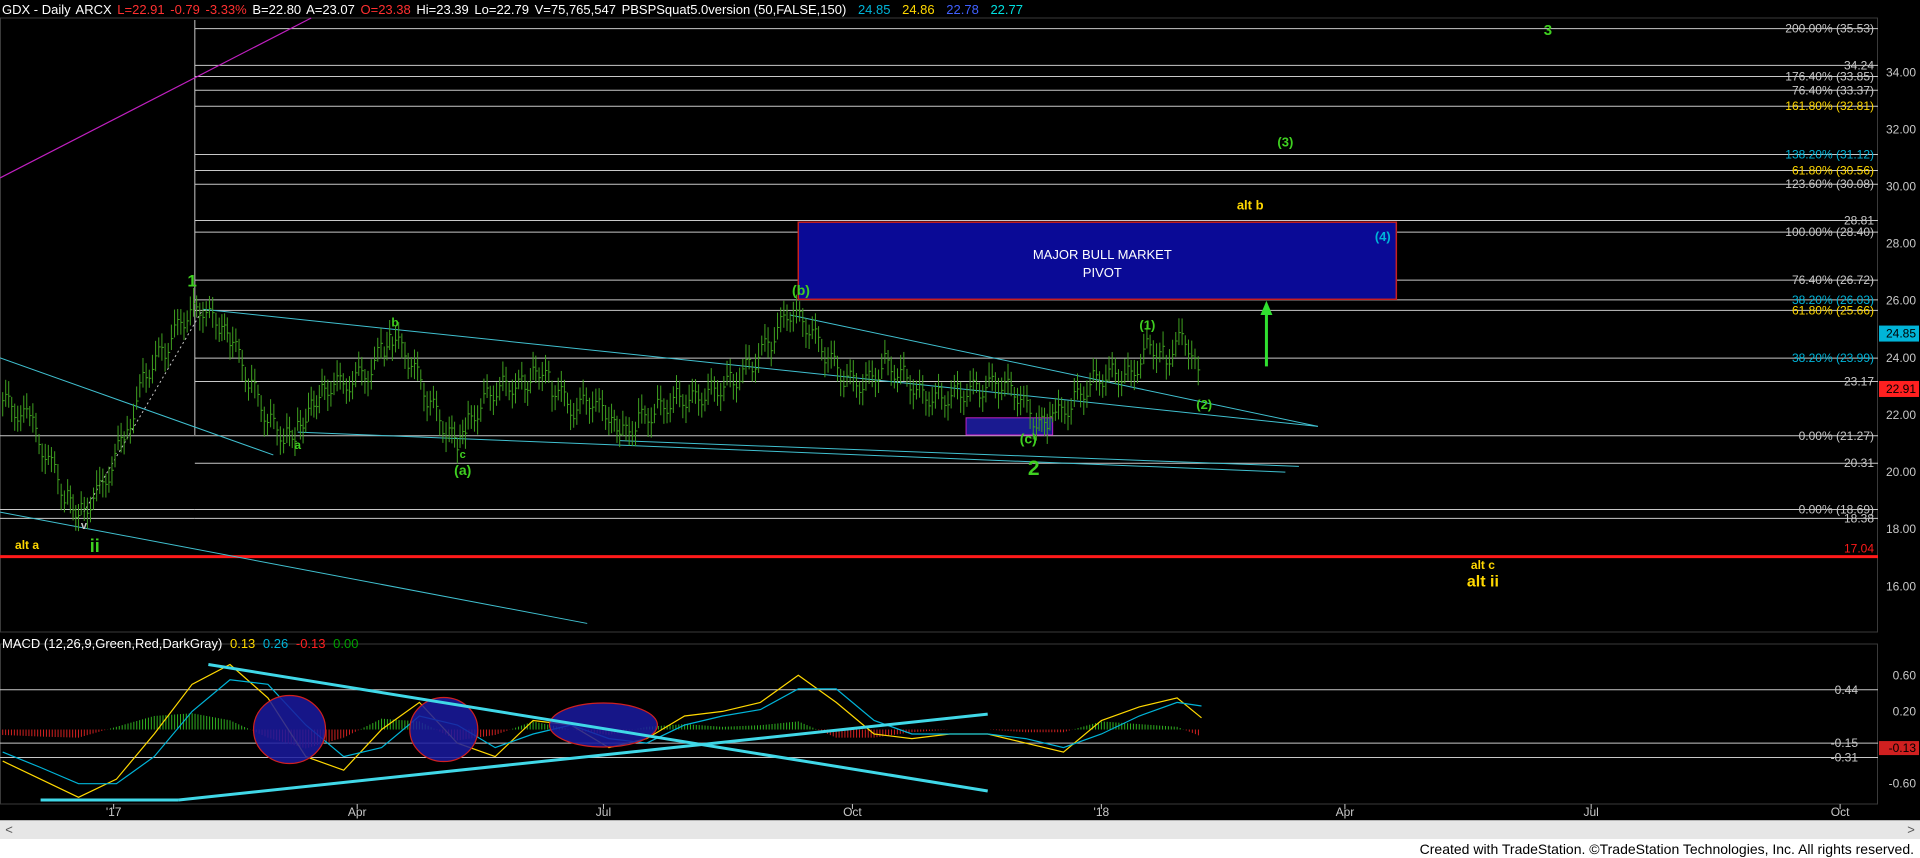 Image resolution: width=1920 pixels, height=858 pixels. I want to click on wave-label: (2), so click(1204, 404).